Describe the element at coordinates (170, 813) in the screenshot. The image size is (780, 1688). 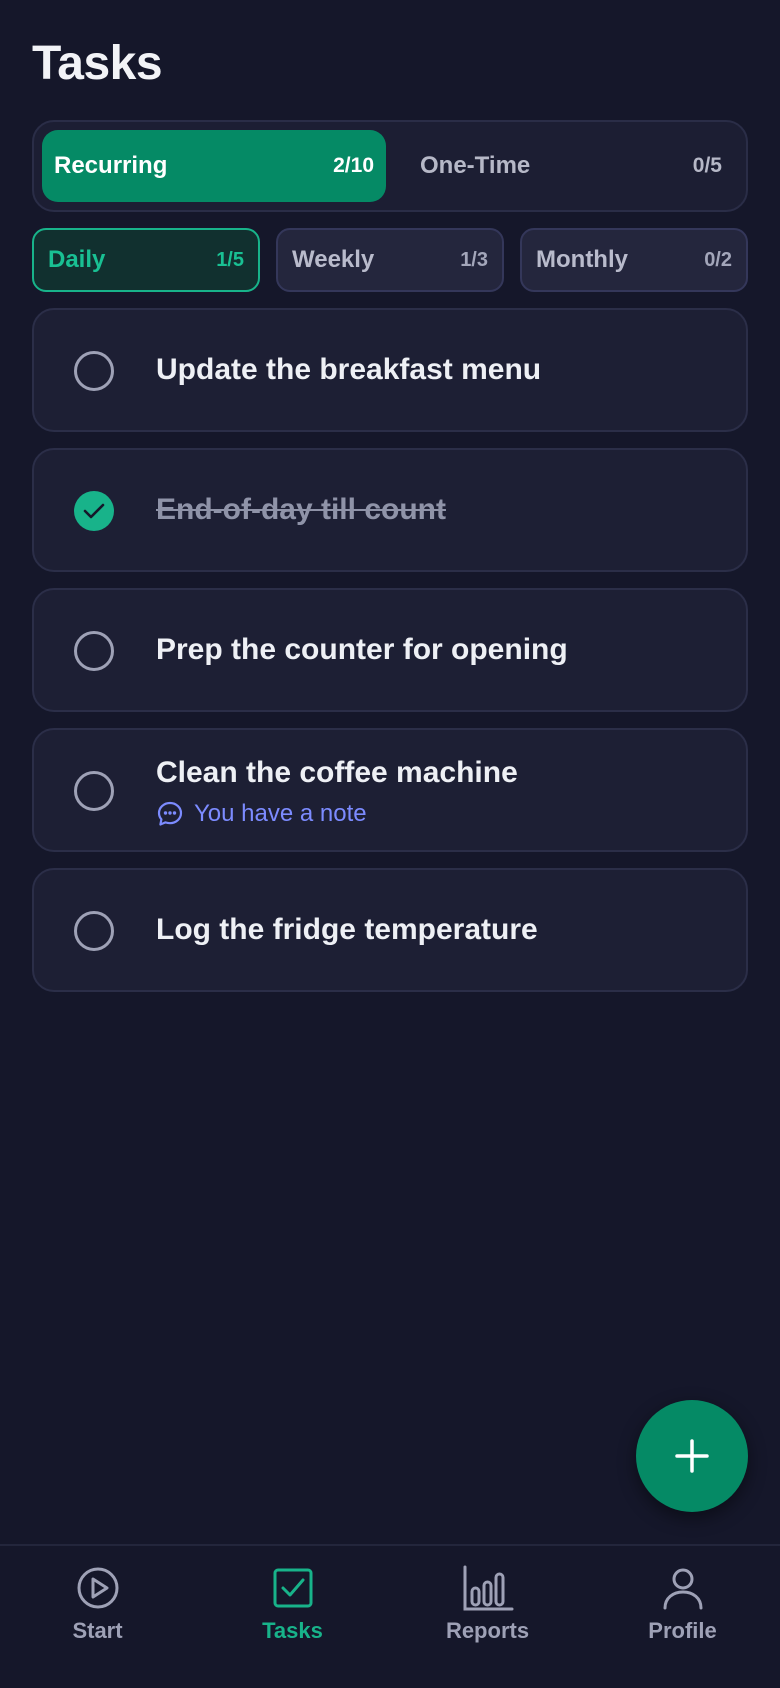
I see `chat-bubble-icon` at that location.